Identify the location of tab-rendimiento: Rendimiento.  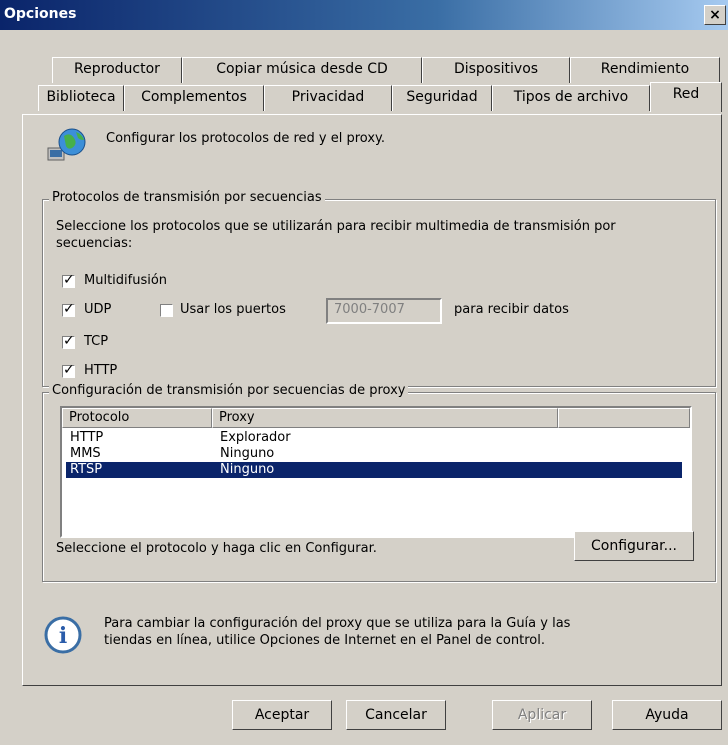
(645, 70).